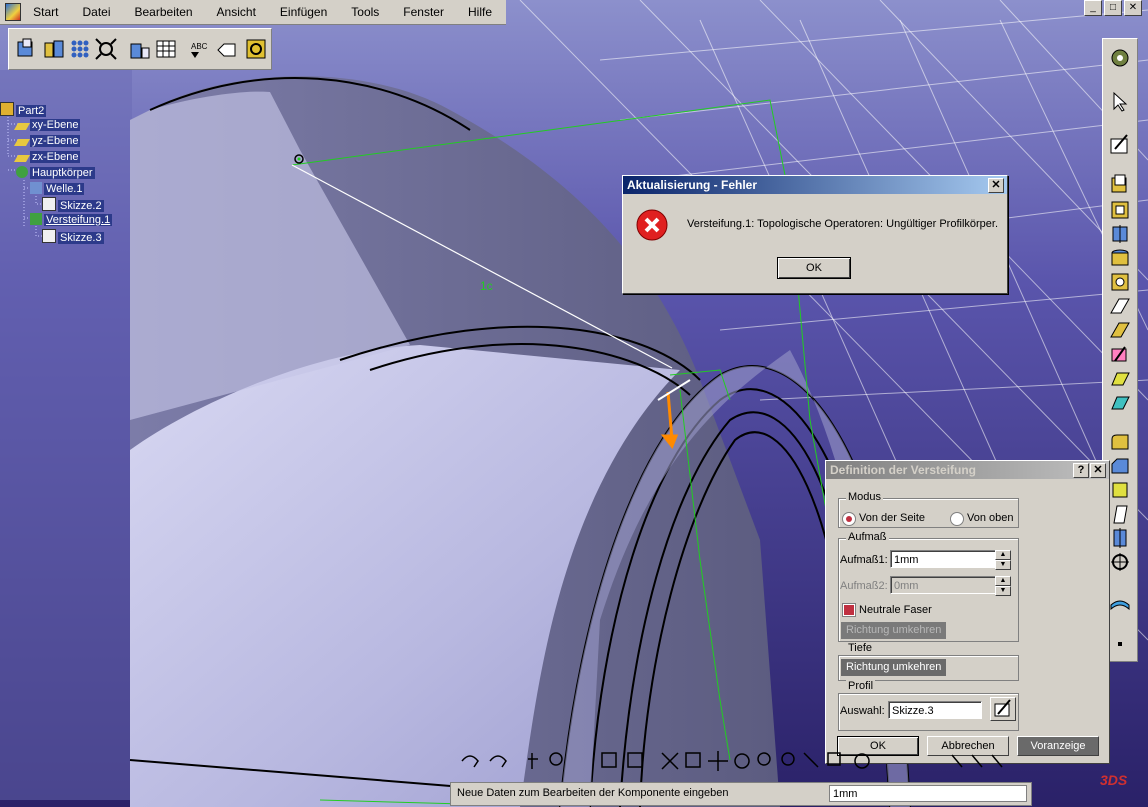  I want to click on rib-icon, so click(1120, 306).